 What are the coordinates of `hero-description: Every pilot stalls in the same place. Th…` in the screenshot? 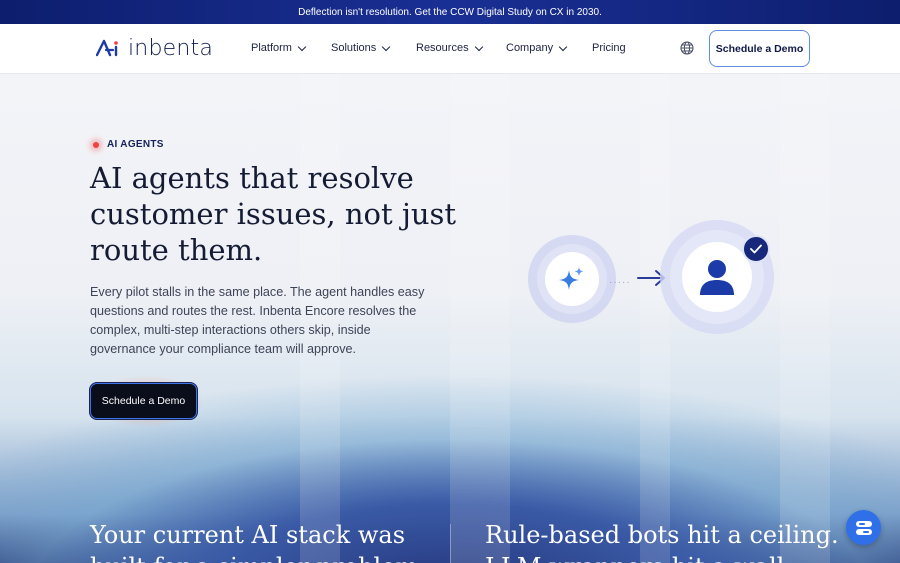 It's located at (265, 321).